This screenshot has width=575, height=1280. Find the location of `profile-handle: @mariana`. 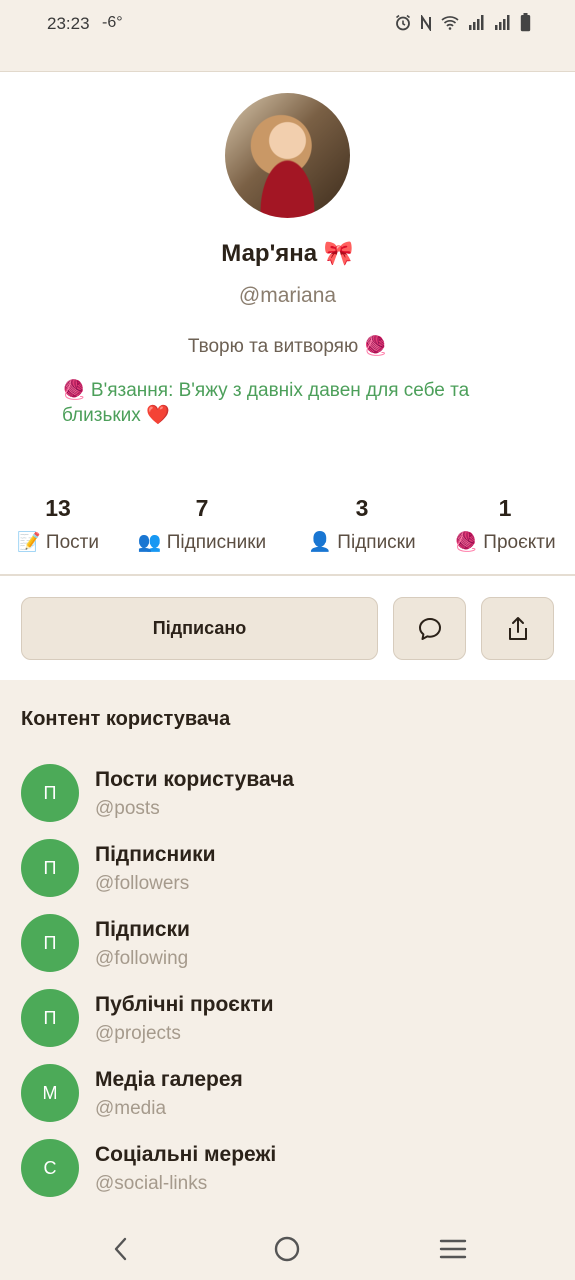

profile-handle: @mariana is located at coordinates (287, 295).